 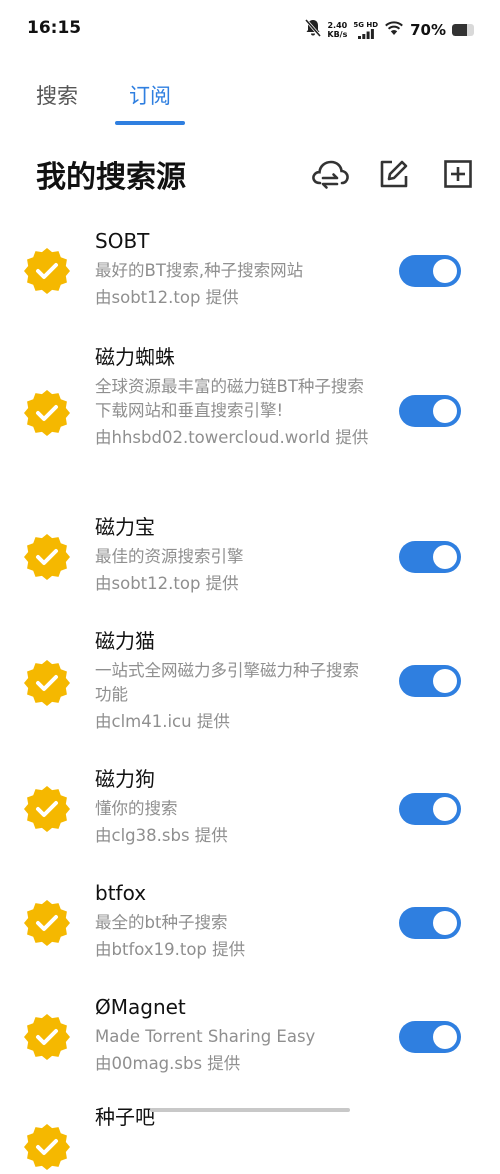 I want to click on source-text: btfox 最全的bt种子搜索 由btfox19.top 提供, so click(x=235, y=920).